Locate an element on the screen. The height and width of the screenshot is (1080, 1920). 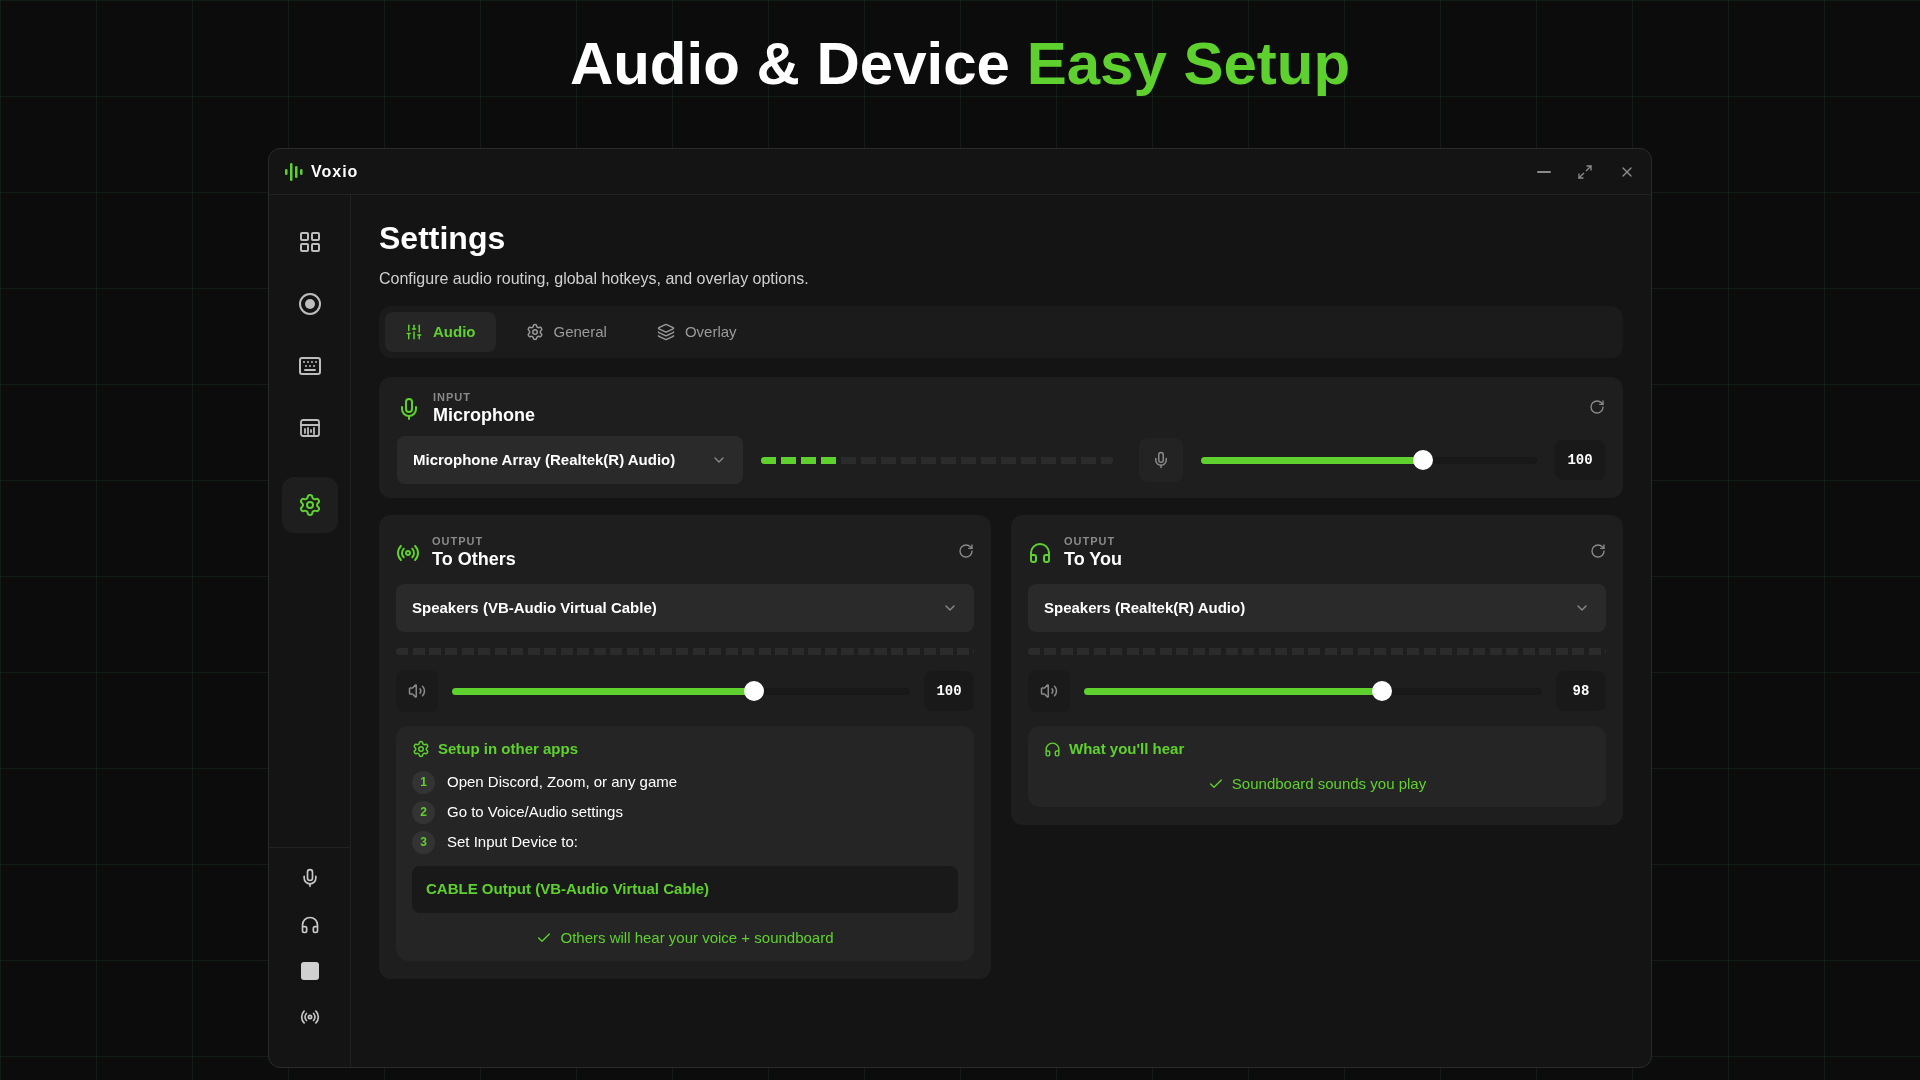
sidebar-item is located at coordinates (309, 505).